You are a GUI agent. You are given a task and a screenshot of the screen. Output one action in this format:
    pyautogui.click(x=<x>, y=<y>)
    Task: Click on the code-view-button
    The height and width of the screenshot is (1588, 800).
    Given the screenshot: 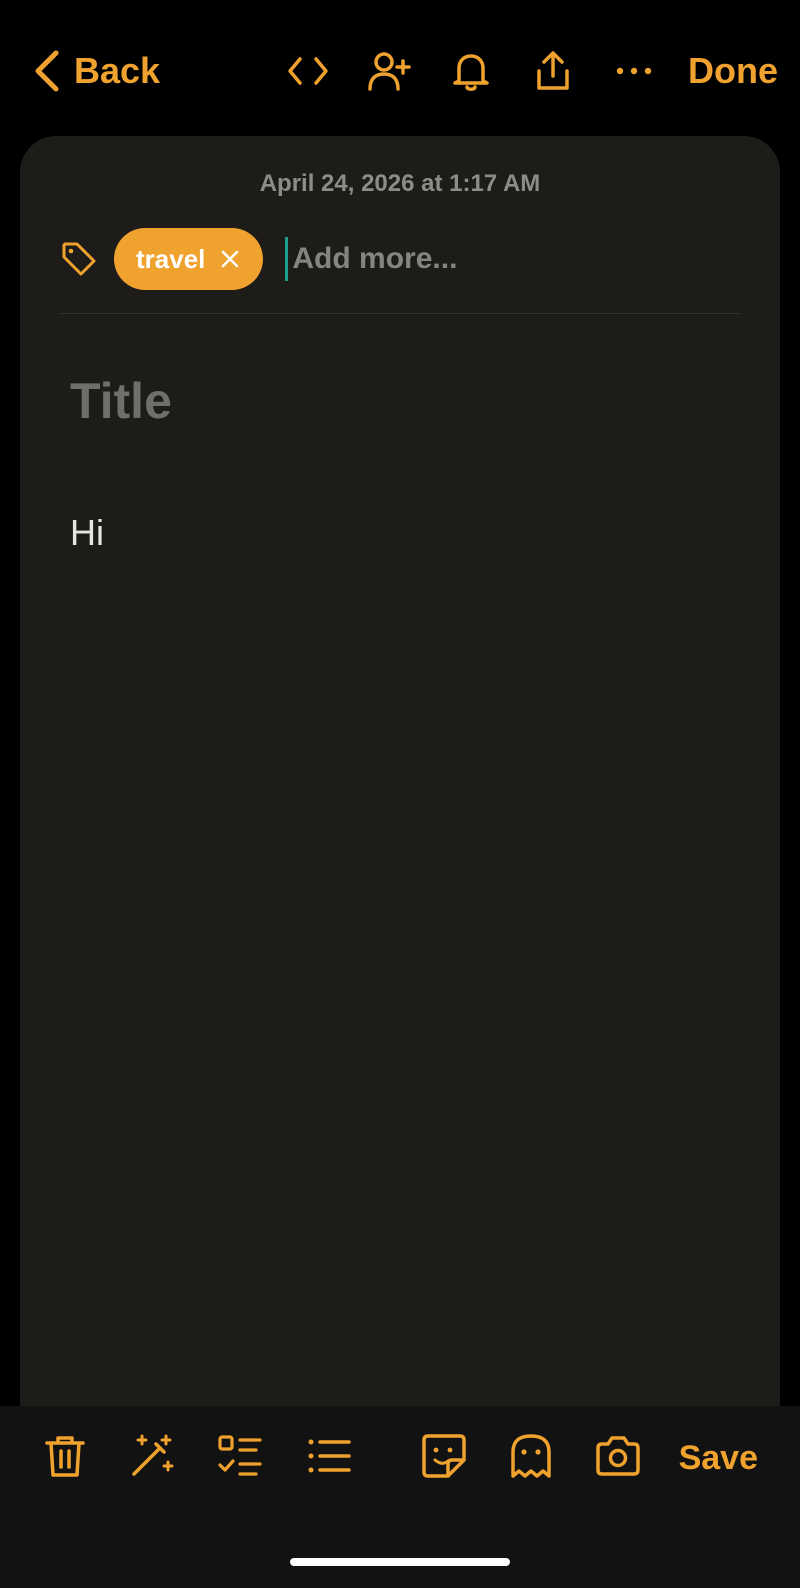 What is the action you would take?
    pyautogui.click(x=308, y=71)
    